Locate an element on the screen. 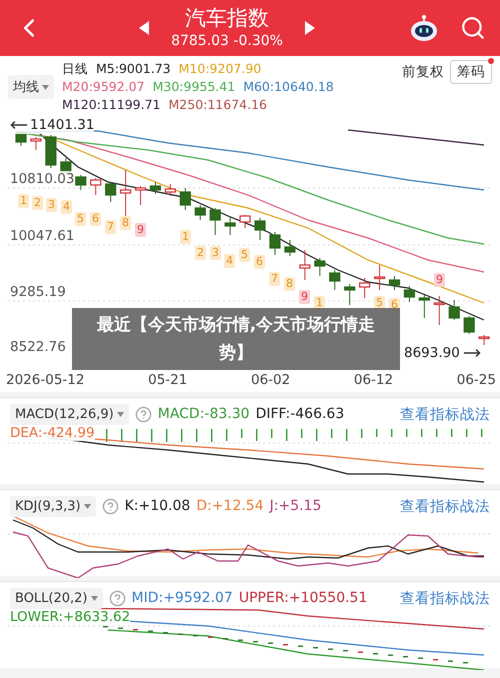 This screenshot has height=678, width=500. indicator-selector: MACD(12,26,9) is located at coordinates (69, 414).